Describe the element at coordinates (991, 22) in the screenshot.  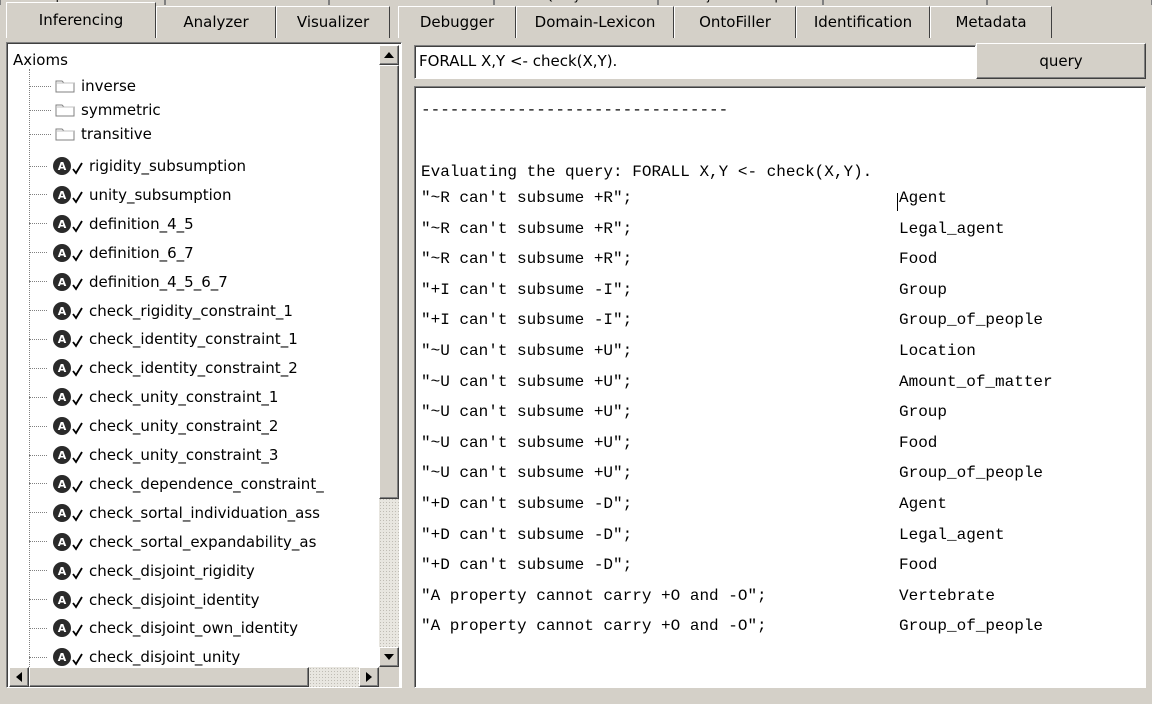
I see `tab-metadata: Metadata` at that location.